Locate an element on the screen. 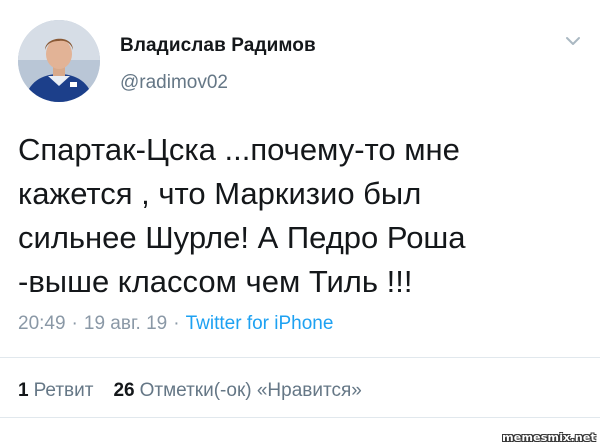 The image size is (600, 446). retweets-count: 1 is located at coordinates (23, 390).